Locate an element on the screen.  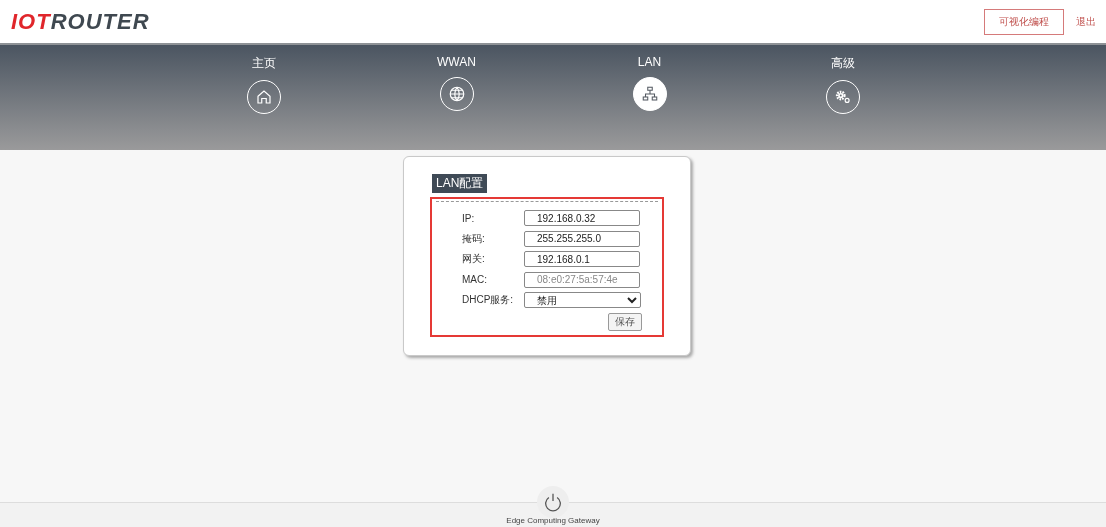
nav-tab-label: WWAN is located at coordinates (456, 62).